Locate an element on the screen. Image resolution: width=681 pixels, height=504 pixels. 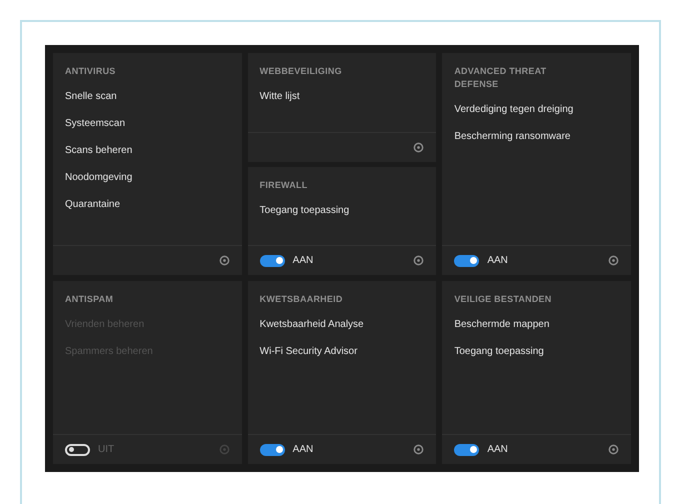
feature-link: Quarantaine is located at coordinates (147, 205).